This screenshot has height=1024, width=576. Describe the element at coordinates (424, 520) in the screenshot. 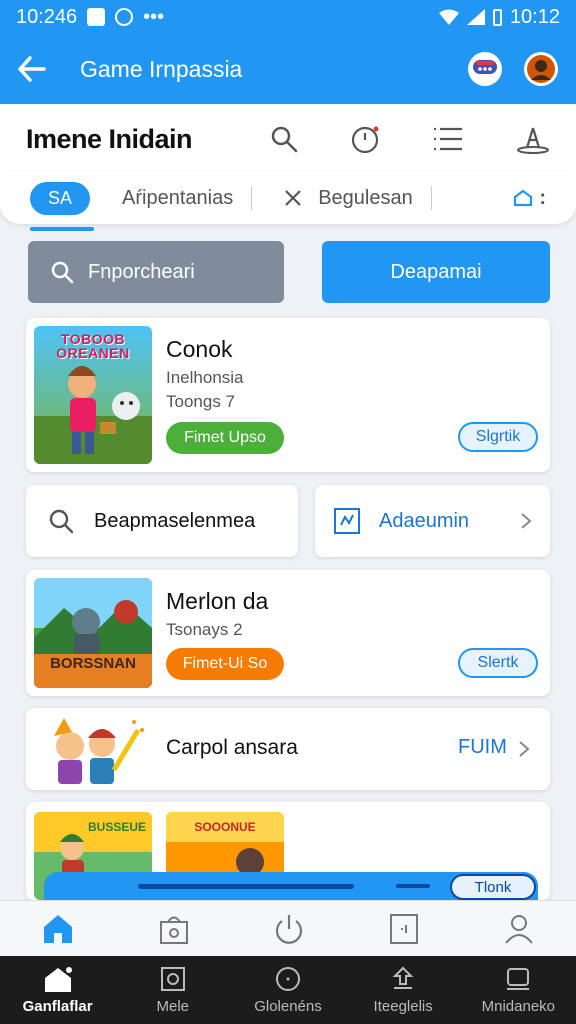

I see `add-shortcut-label: Adaeumin` at that location.